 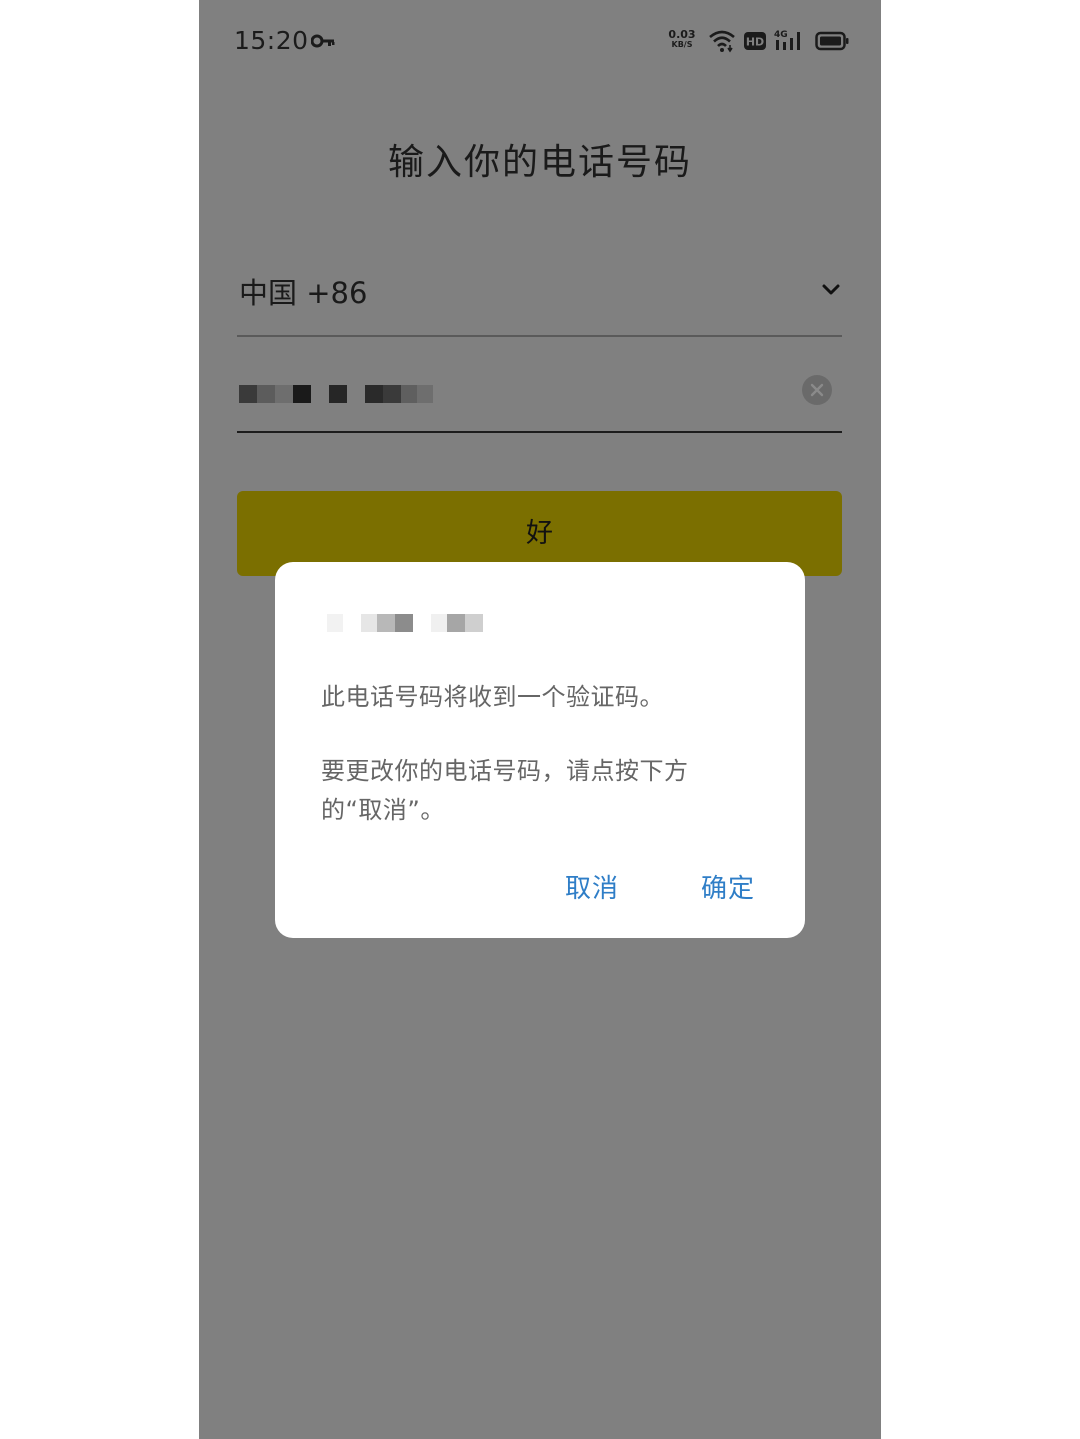 I want to click on country-divider, so click(x=539, y=336).